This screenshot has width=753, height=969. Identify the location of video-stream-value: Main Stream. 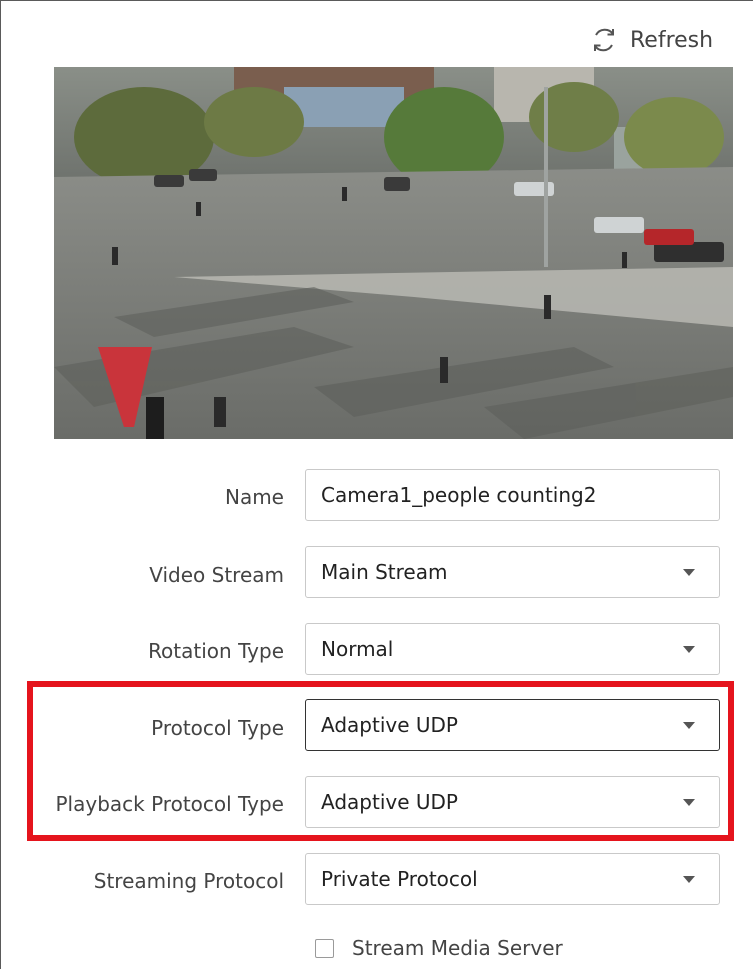
(384, 572).